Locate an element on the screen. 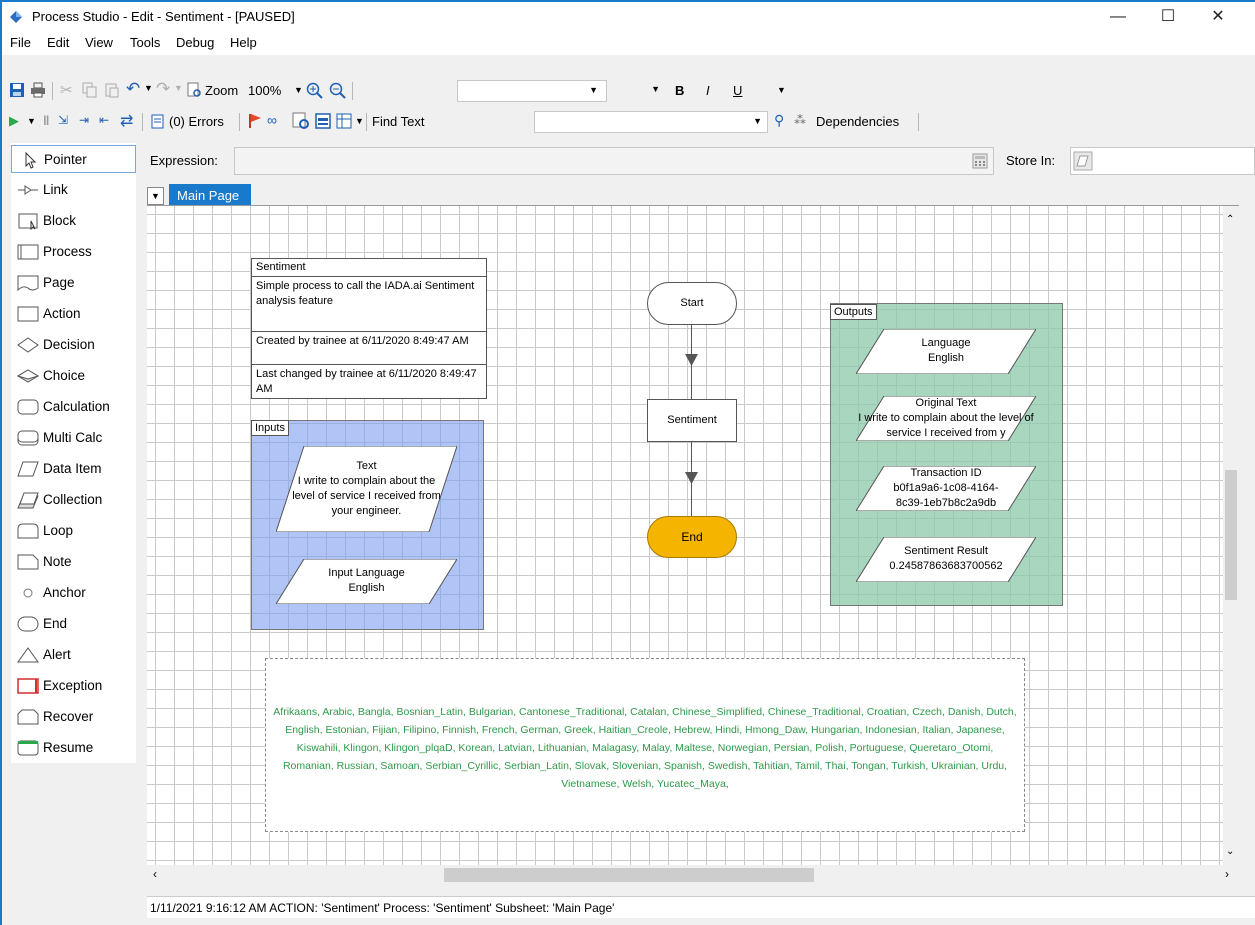 Image resolution: width=1255 pixels, height=925 pixels. vertical-scrollbar: ⌃ ⌄ is located at coordinates (1231, 535).